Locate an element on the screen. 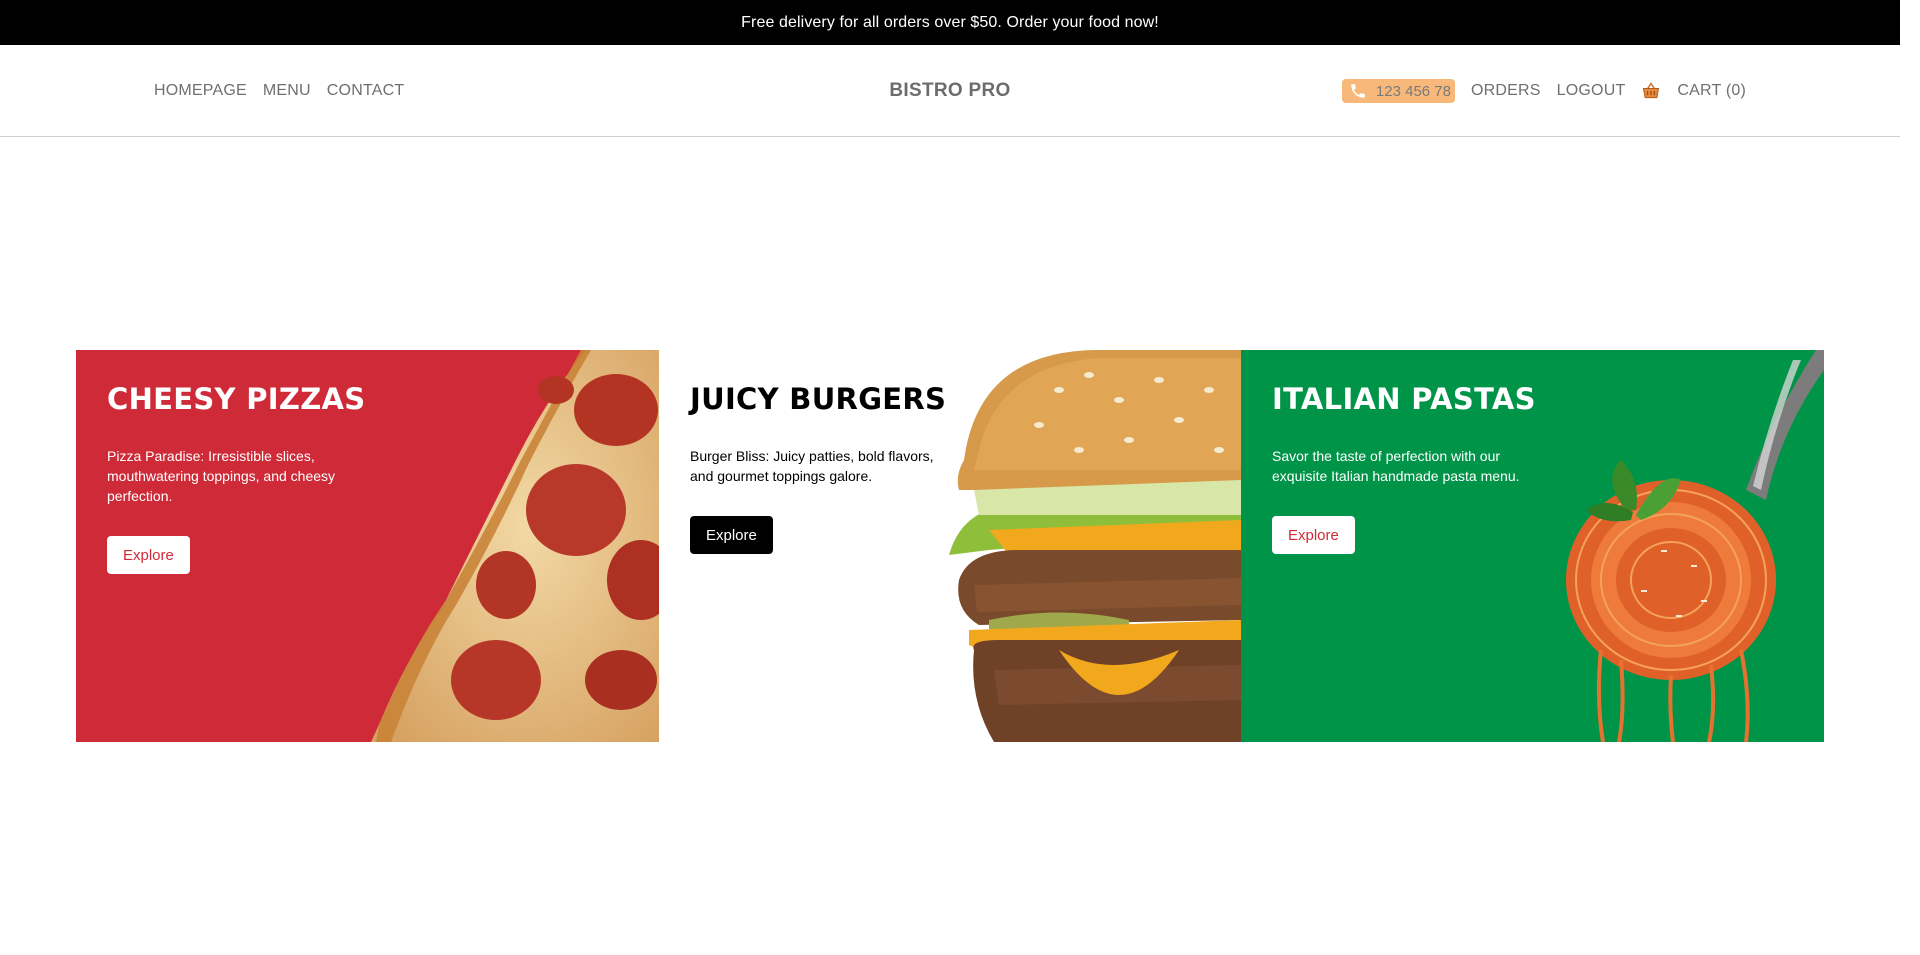  pasta-explore-button: Explore is located at coordinates (1313, 535).